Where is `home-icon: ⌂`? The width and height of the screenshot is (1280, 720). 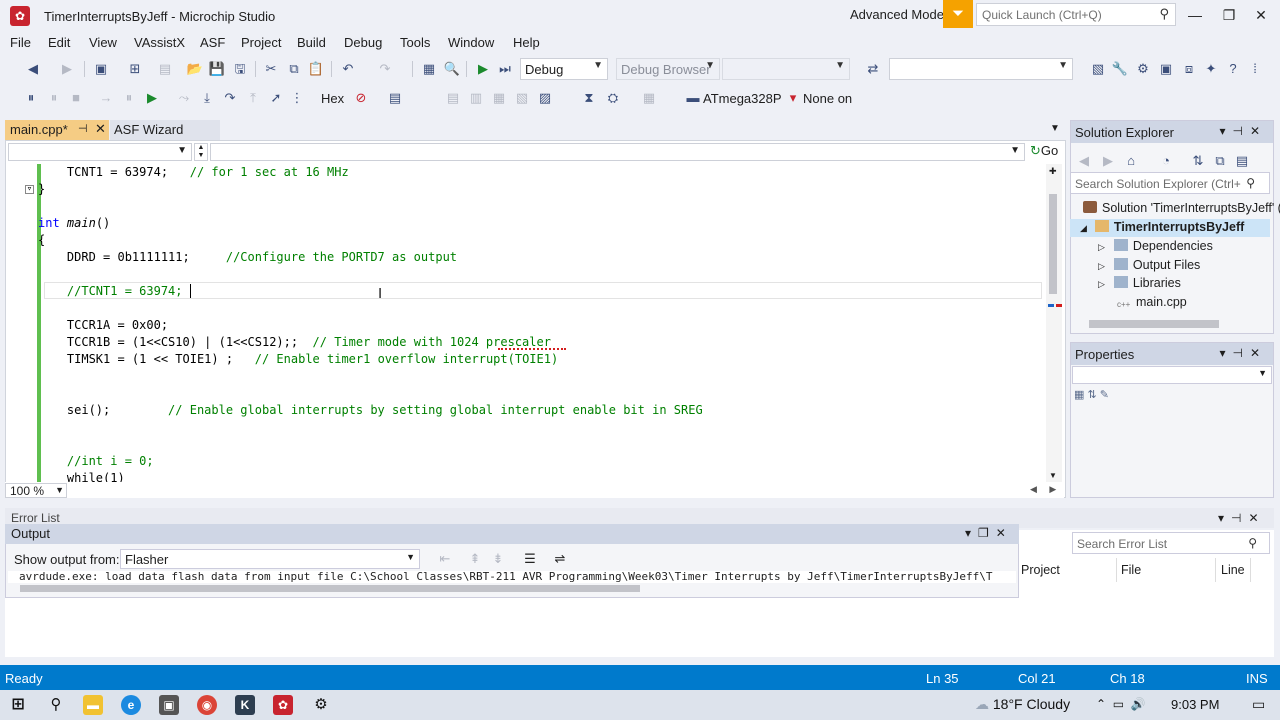
home-icon: ⌂ is located at coordinates (1131, 161).